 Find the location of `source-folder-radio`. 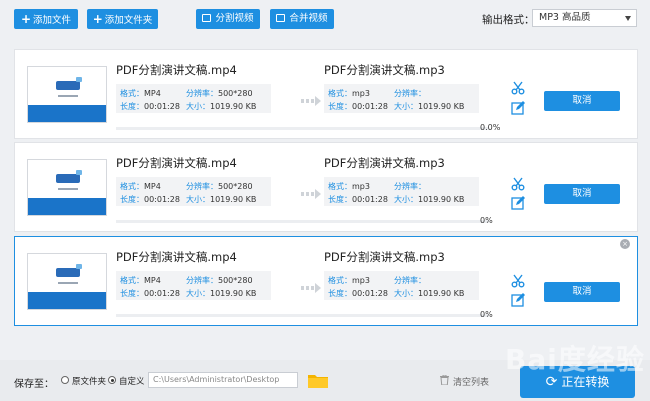

source-folder-radio is located at coordinates (65, 380).